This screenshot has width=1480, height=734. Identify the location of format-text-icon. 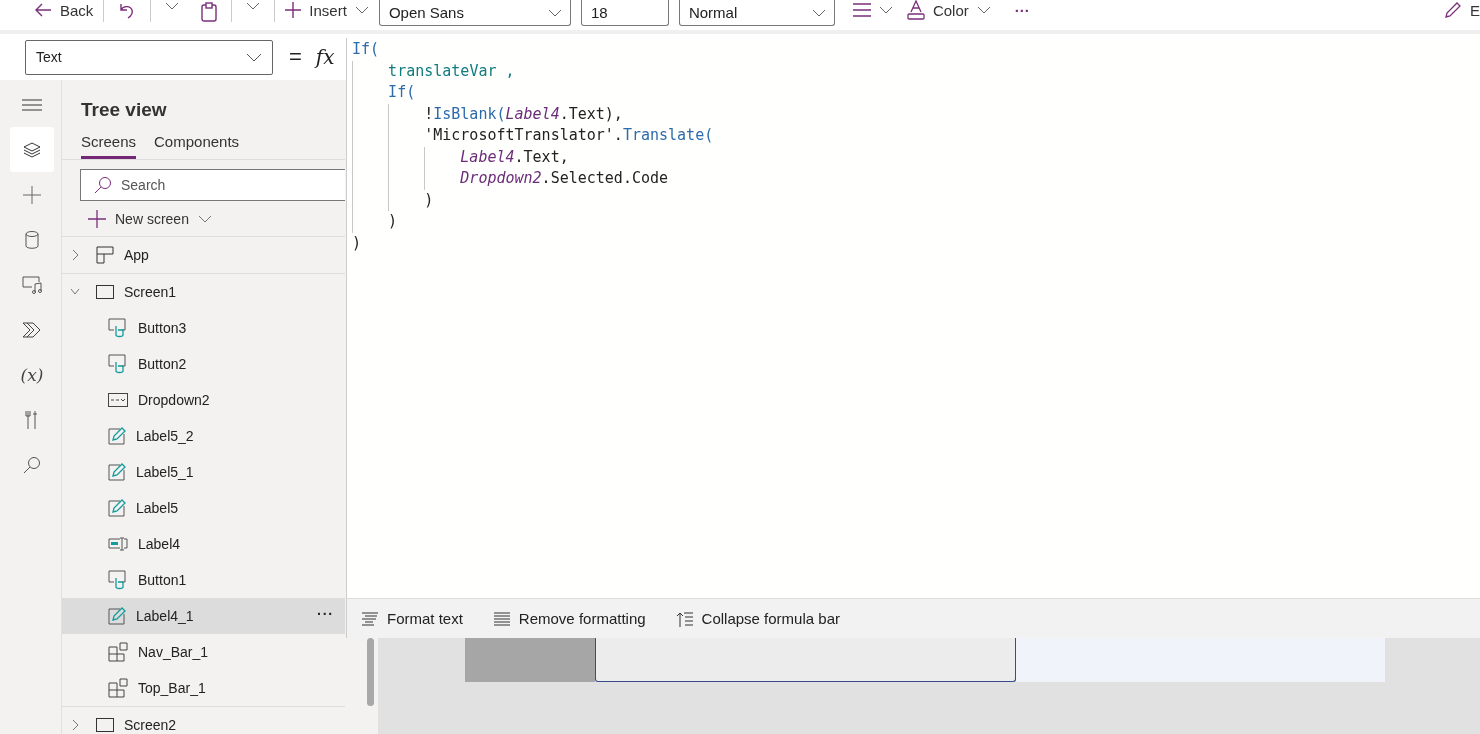
(370, 618).